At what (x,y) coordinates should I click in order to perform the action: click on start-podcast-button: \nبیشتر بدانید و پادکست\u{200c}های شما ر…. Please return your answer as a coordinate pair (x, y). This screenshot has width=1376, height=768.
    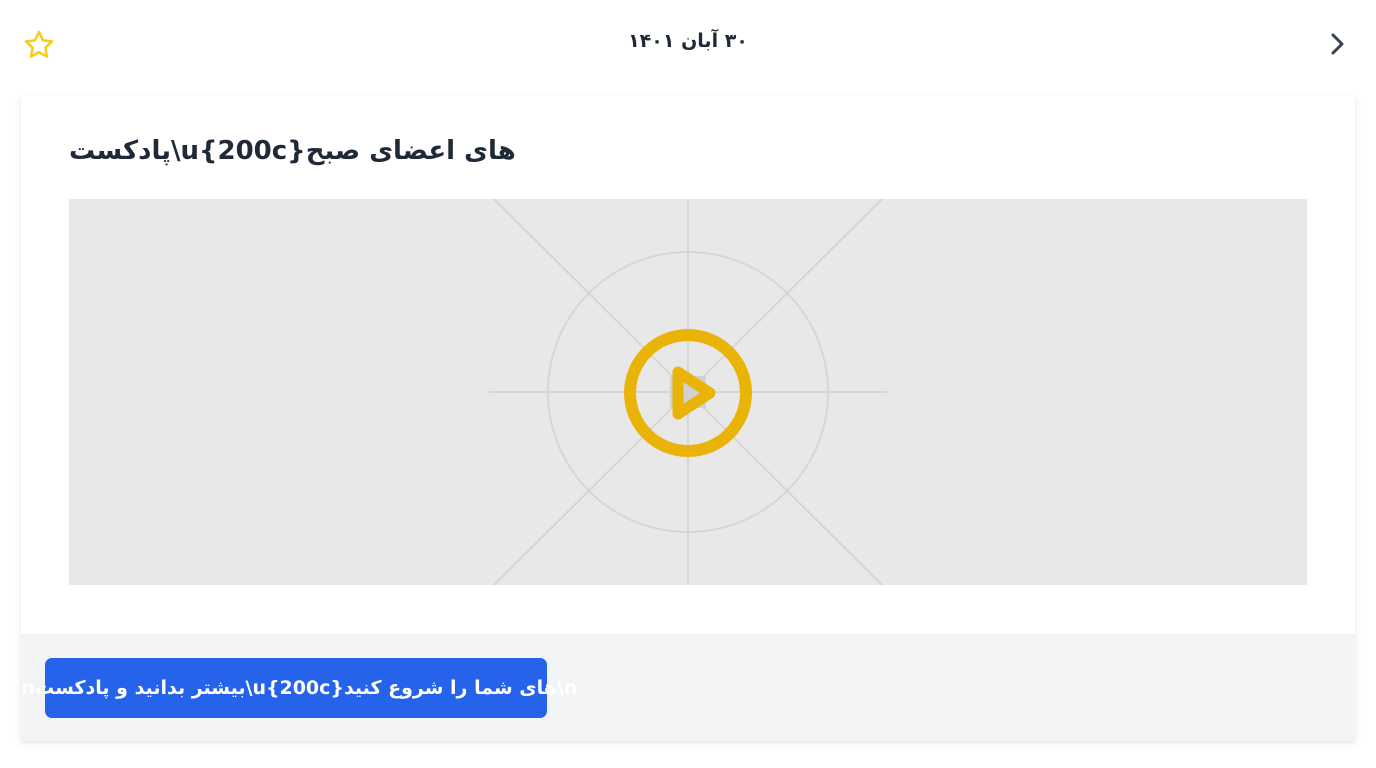
    Looking at the image, I should click on (299, 688).